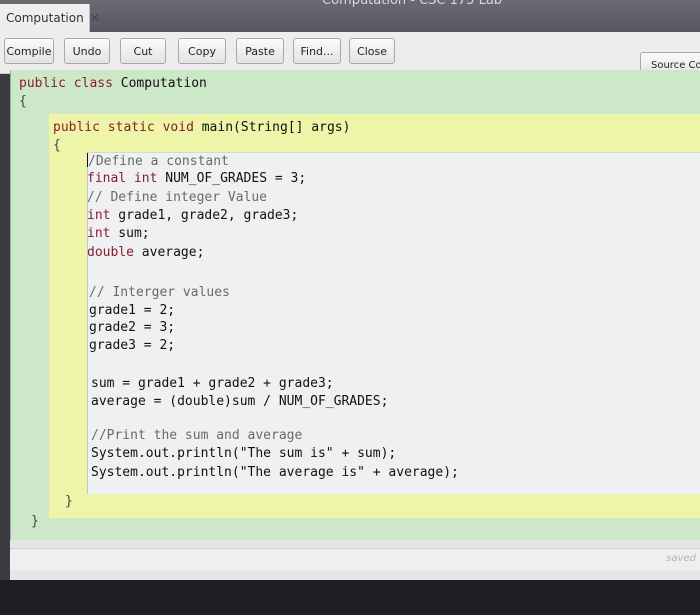 The width and height of the screenshot is (700, 615). I want to click on window-titlebar: Computation - CSC 175 Lab Computation ✕, so click(350, 17).